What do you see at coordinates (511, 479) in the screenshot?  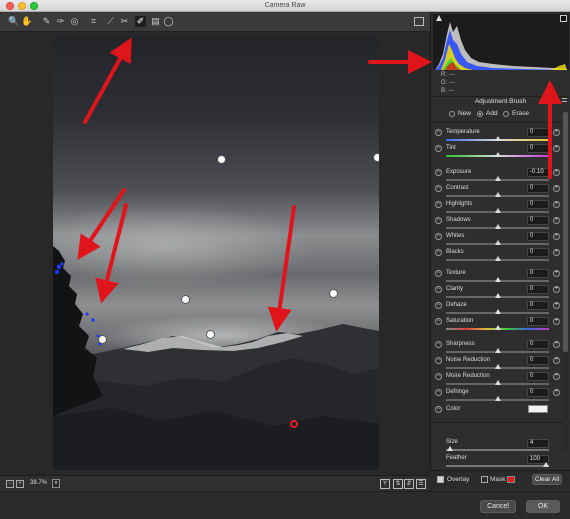 I see `mask-color-swatch` at bounding box center [511, 479].